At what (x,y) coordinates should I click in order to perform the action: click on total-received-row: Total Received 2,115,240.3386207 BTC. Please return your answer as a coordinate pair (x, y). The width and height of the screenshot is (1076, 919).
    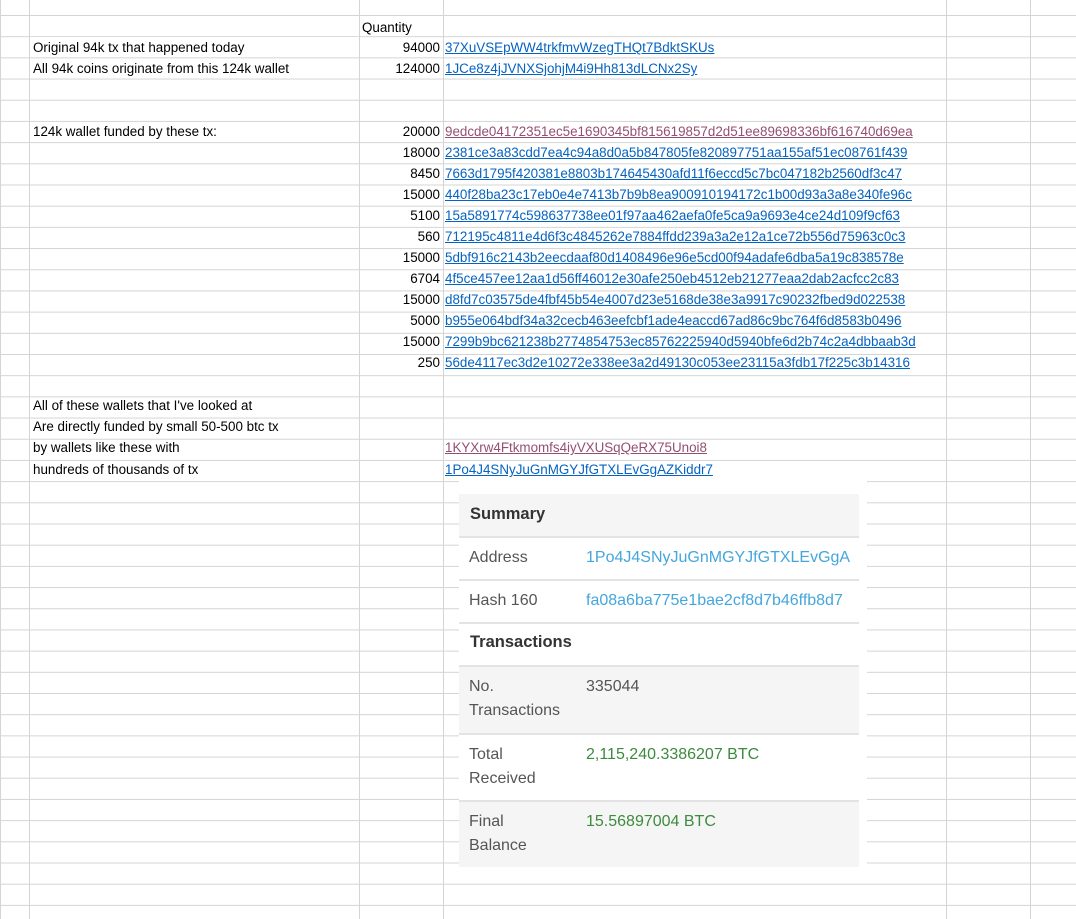
    Looking at the image, I should click on (659, 767).